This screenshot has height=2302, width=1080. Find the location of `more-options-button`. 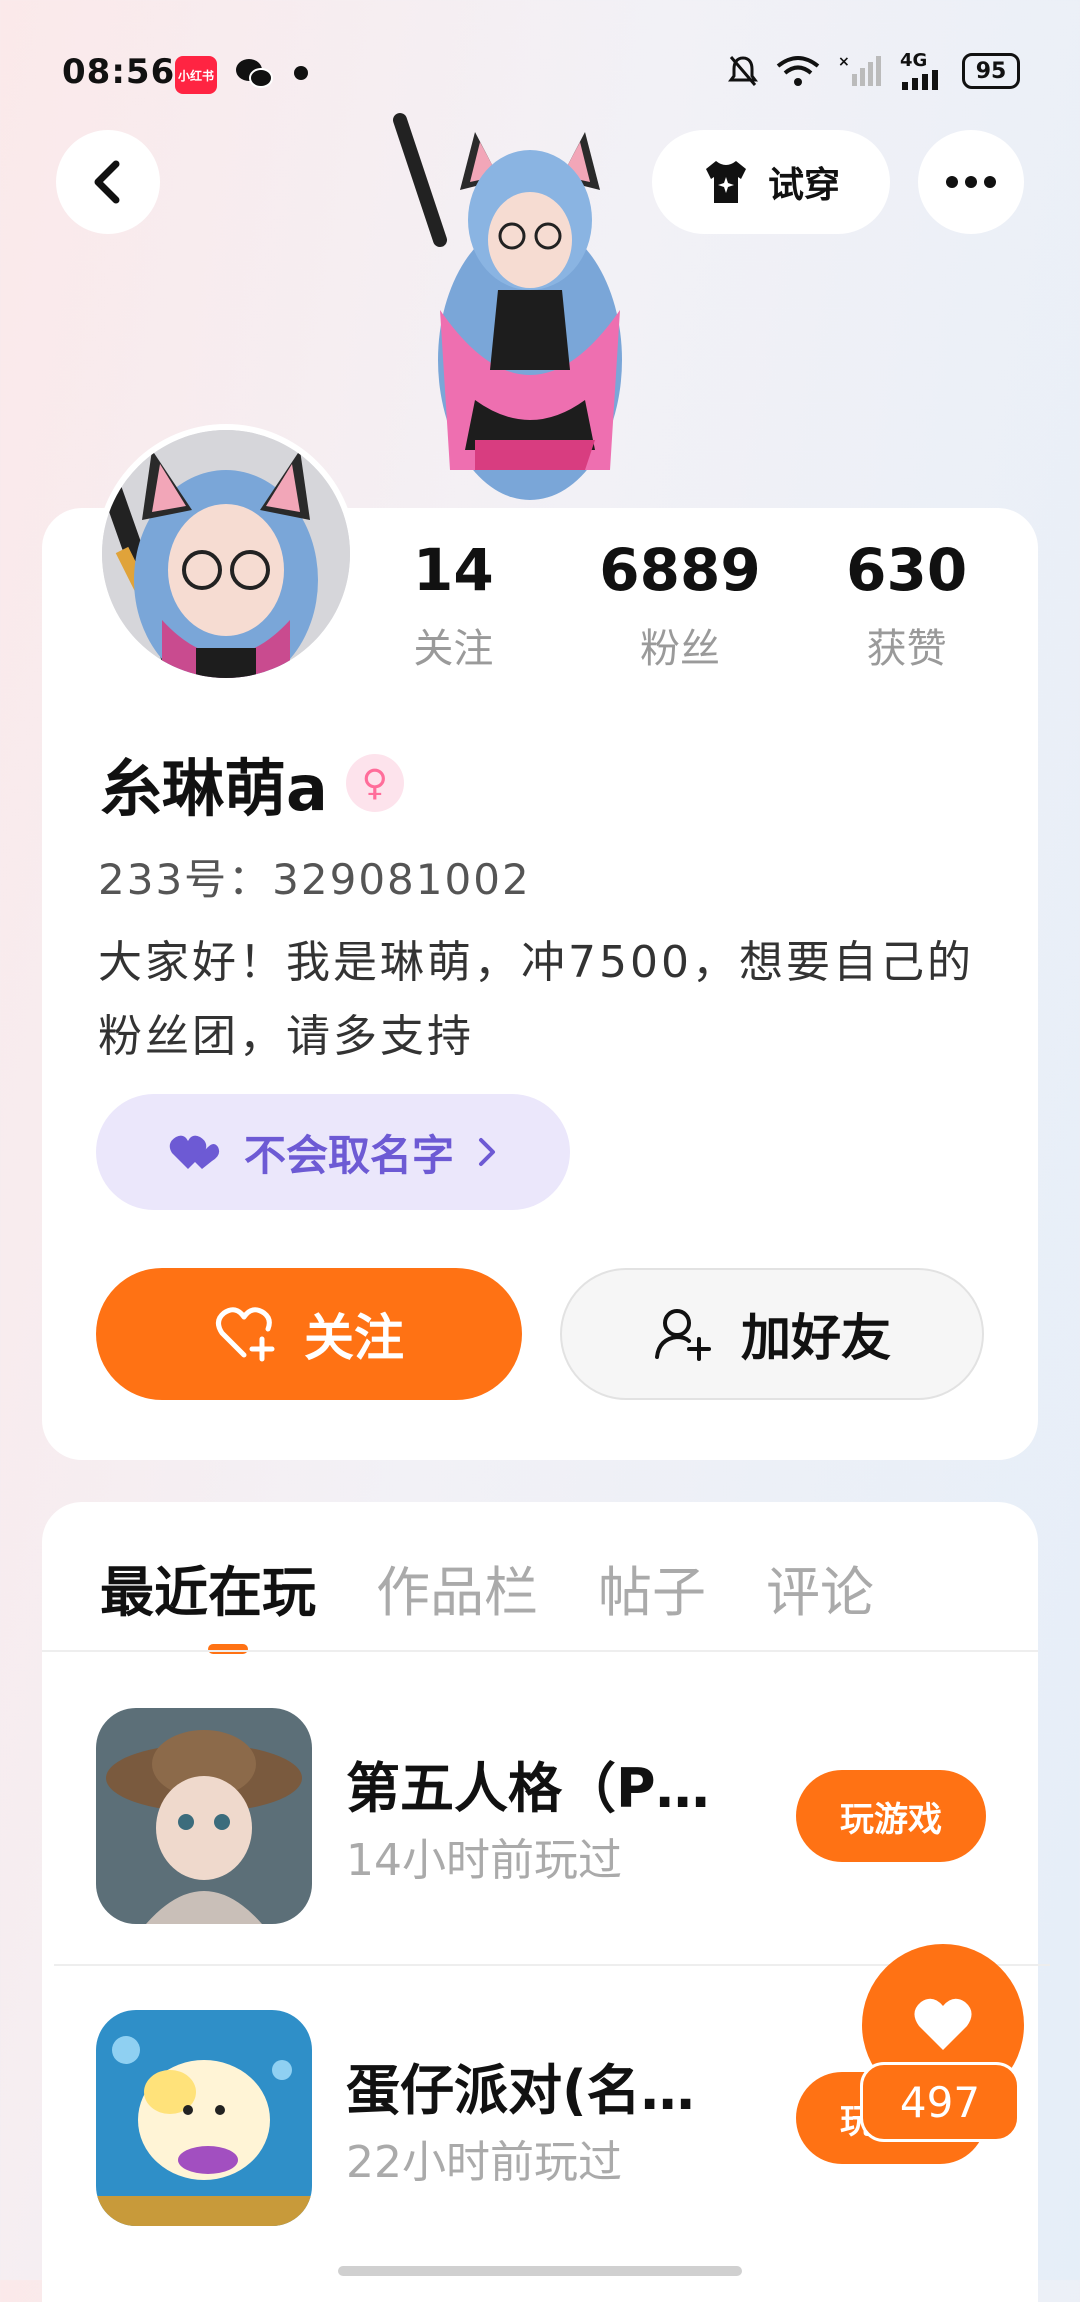

more-options-button is located at coordinates (971, 182).